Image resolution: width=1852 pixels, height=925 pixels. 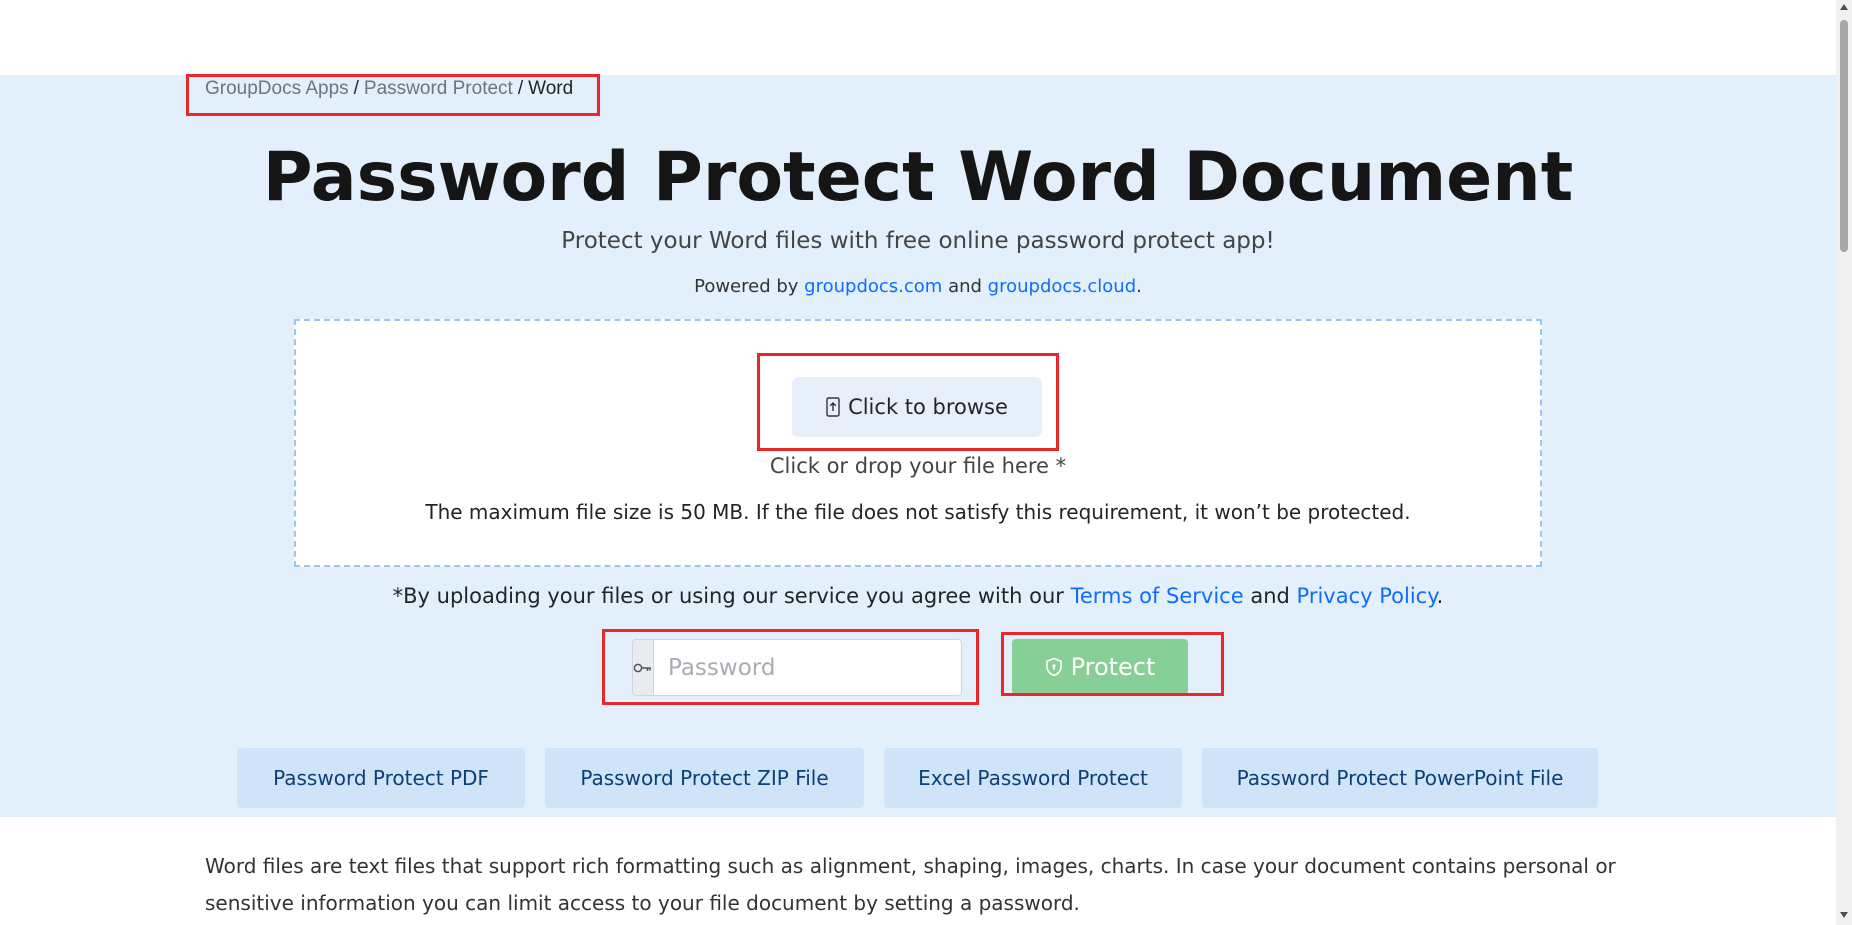 What do you see at coordinates (277, 88) in the screenshot?
I see `breadcrumb-item-groupdocs-apps: GroupDocs Apps` at bounding box center [277, 88].